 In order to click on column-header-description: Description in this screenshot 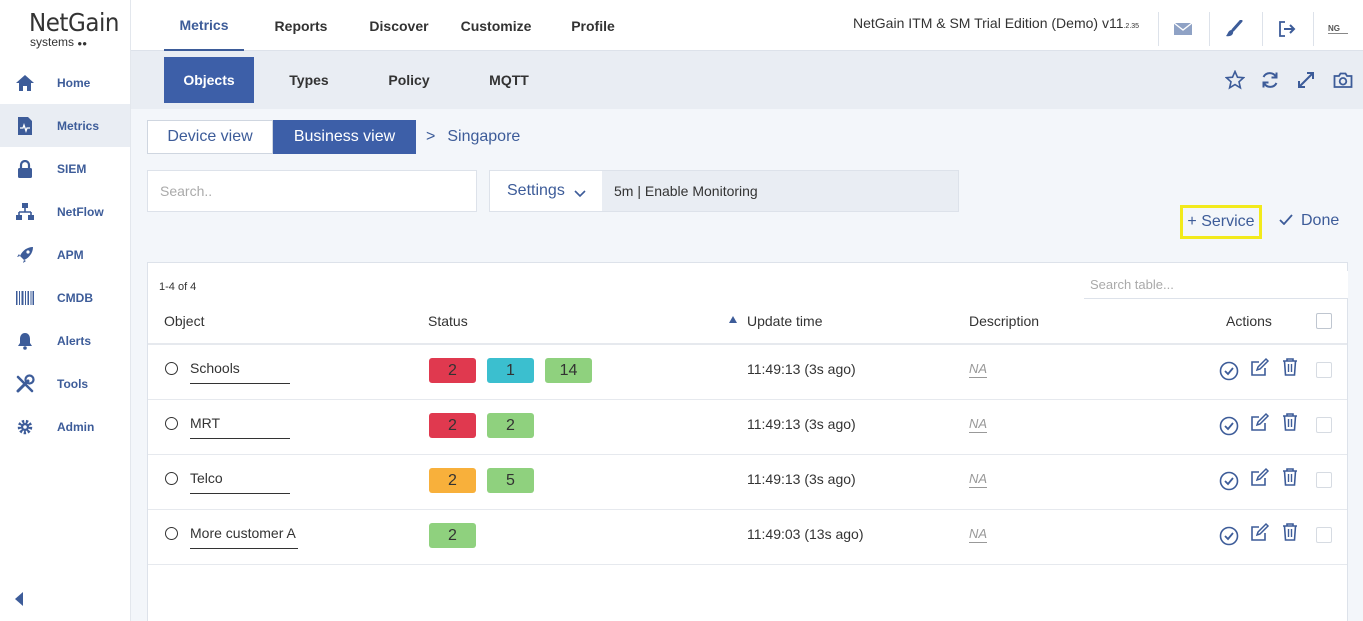, I will do `click(1004, 321)`.